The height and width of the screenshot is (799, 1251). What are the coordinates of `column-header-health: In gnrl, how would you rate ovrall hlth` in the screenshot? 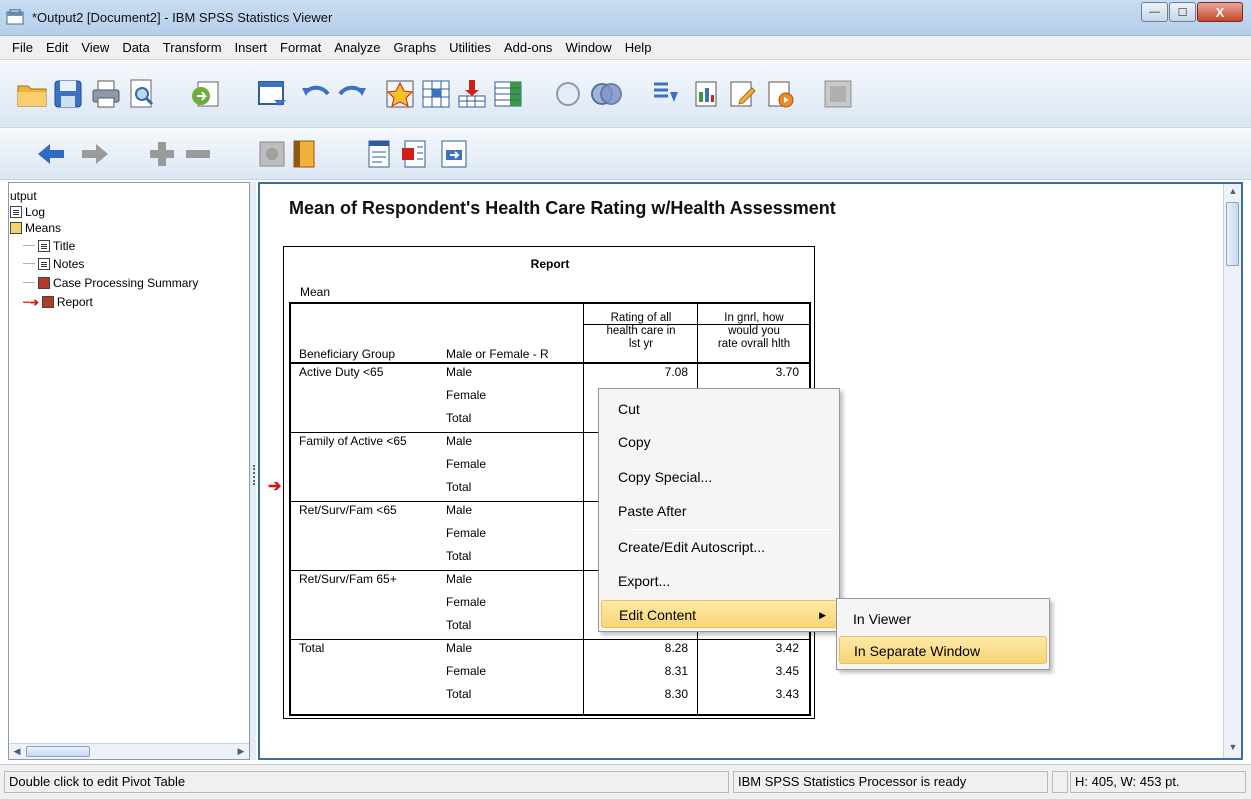 It's located at (754, 331).